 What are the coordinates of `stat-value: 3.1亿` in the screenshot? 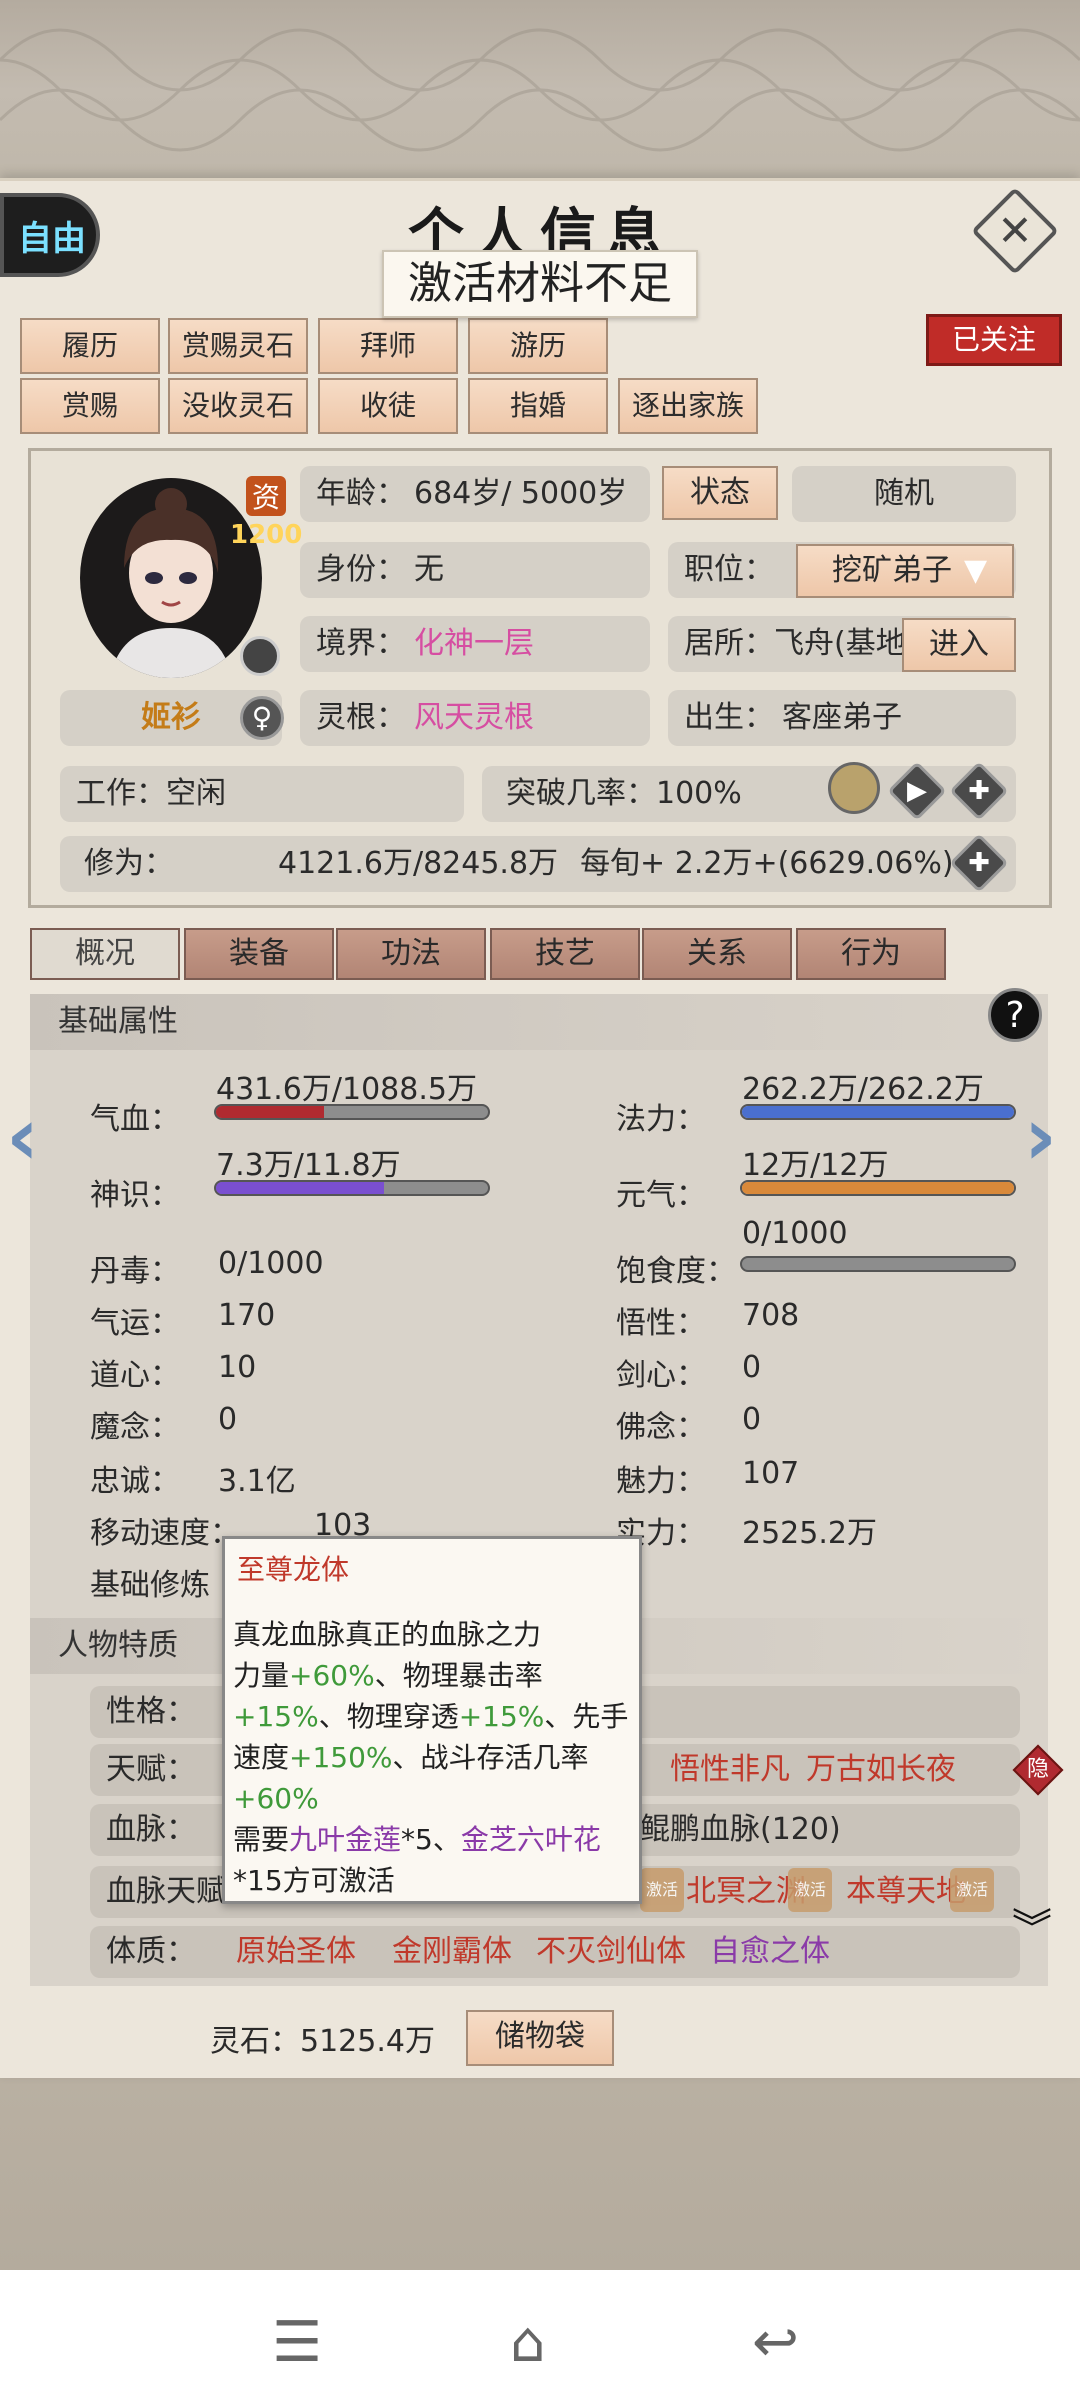 It's located at (257, 1481).